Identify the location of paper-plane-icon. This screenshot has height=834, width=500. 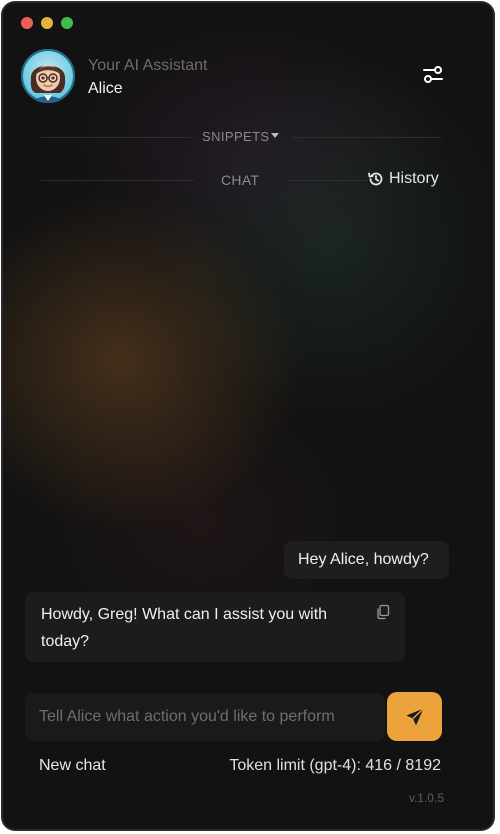
(415, 716).